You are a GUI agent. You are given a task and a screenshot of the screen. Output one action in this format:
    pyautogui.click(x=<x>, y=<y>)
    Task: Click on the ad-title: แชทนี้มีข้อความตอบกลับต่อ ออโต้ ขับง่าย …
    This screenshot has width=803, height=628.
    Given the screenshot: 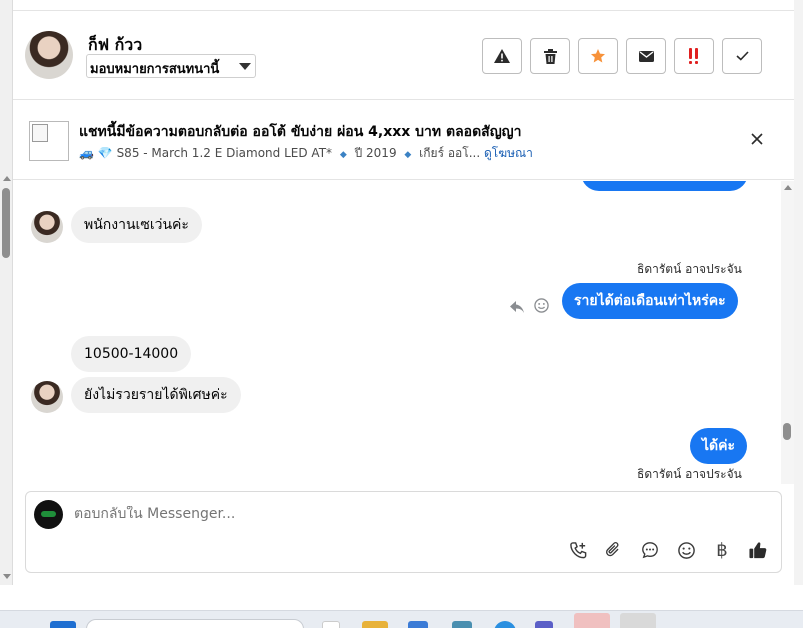 What is the action you would take?
    pyautogui.click(x=300, y=132)
    